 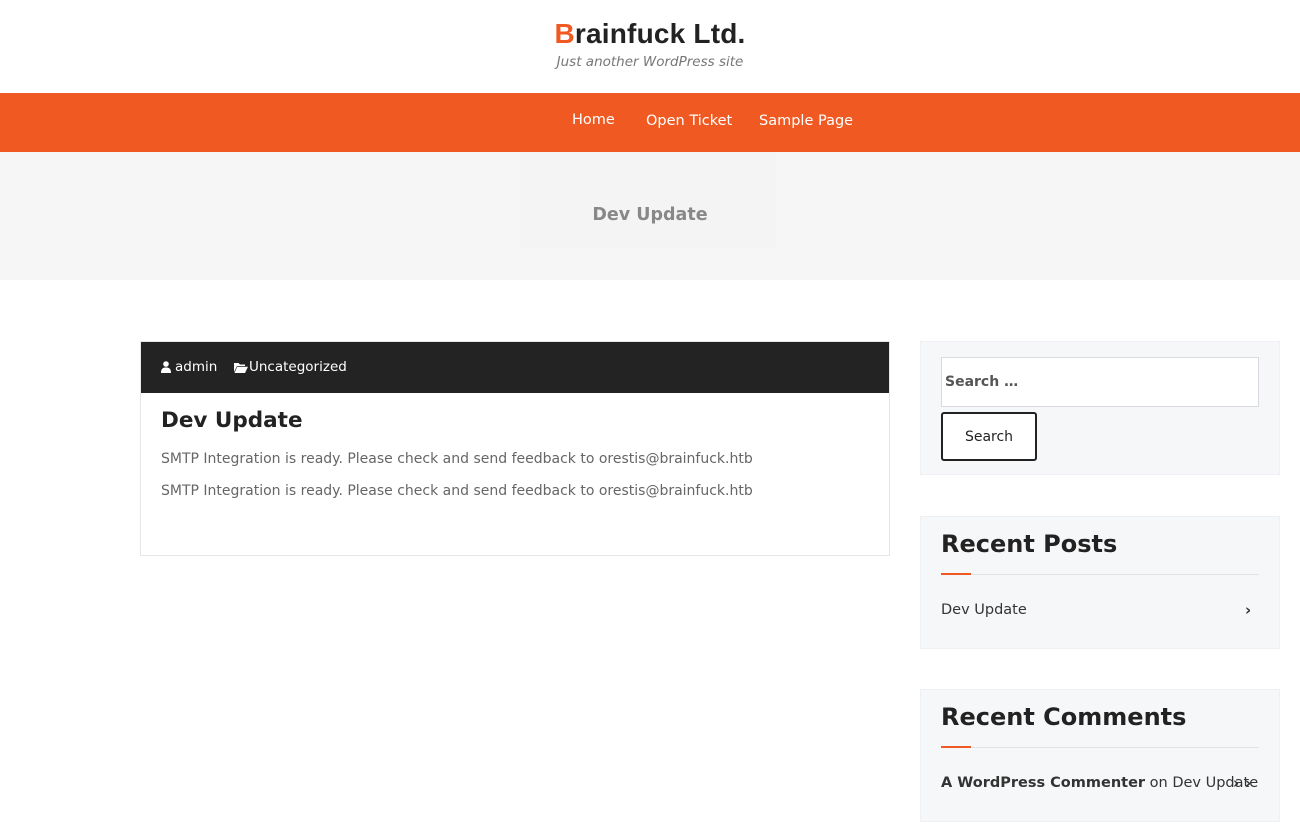 I want to click on post-meta-bar: admin Uncategorized, so click(x=515, y=367).